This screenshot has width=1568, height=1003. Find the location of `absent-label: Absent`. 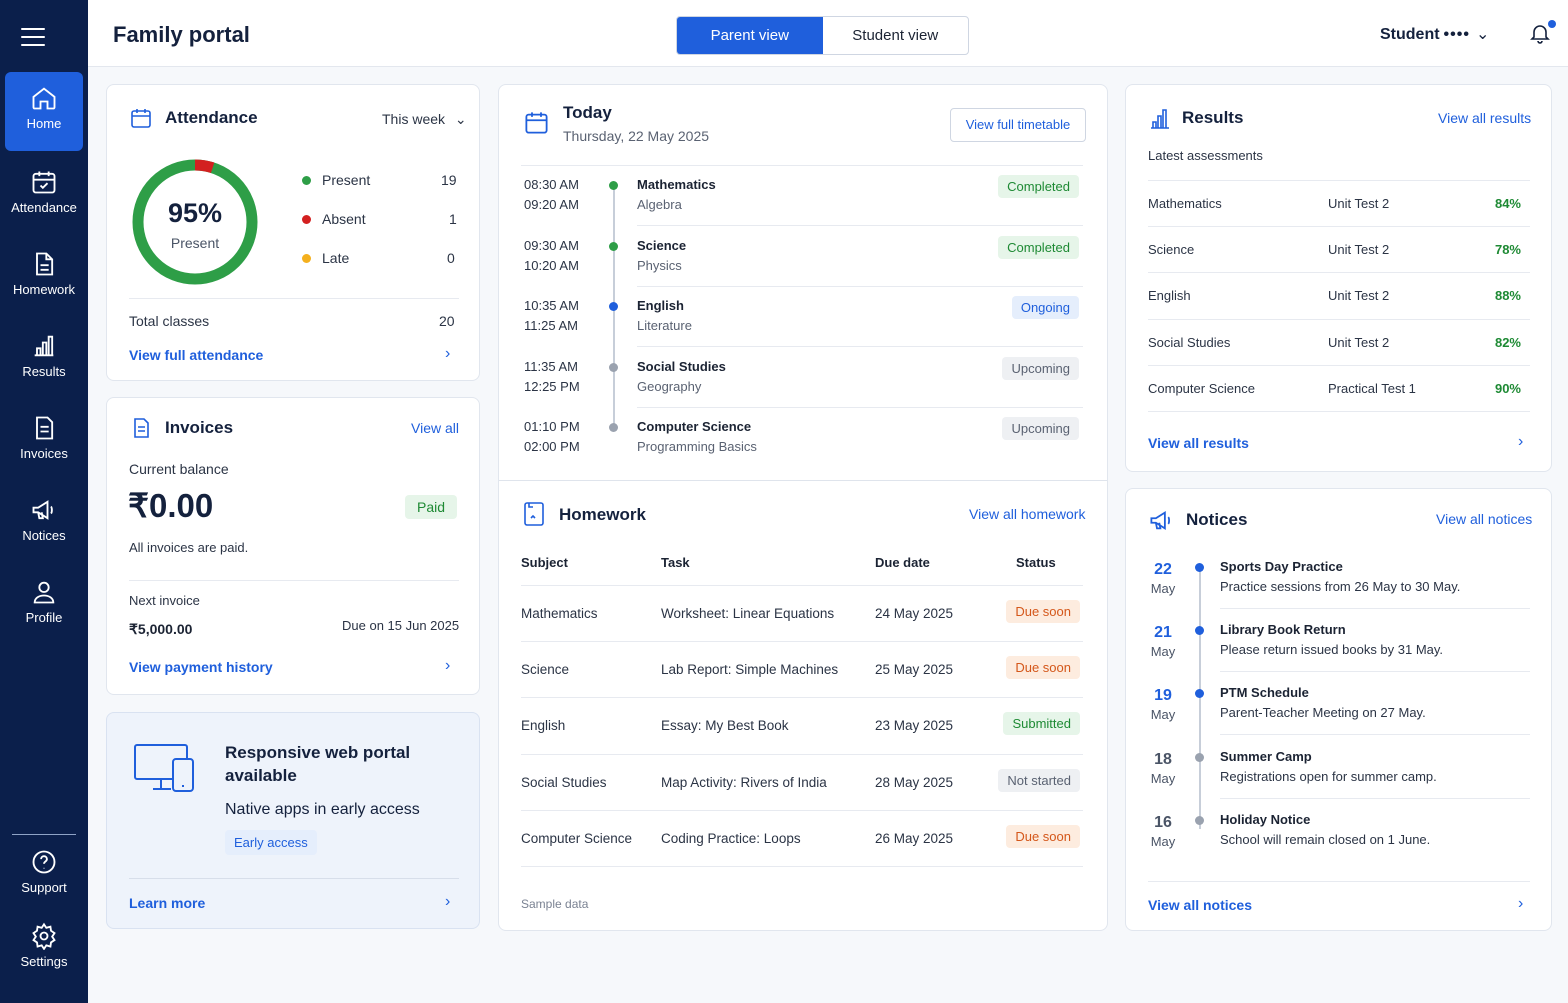

absent-label: Absent is located at coordinates (344, 219).